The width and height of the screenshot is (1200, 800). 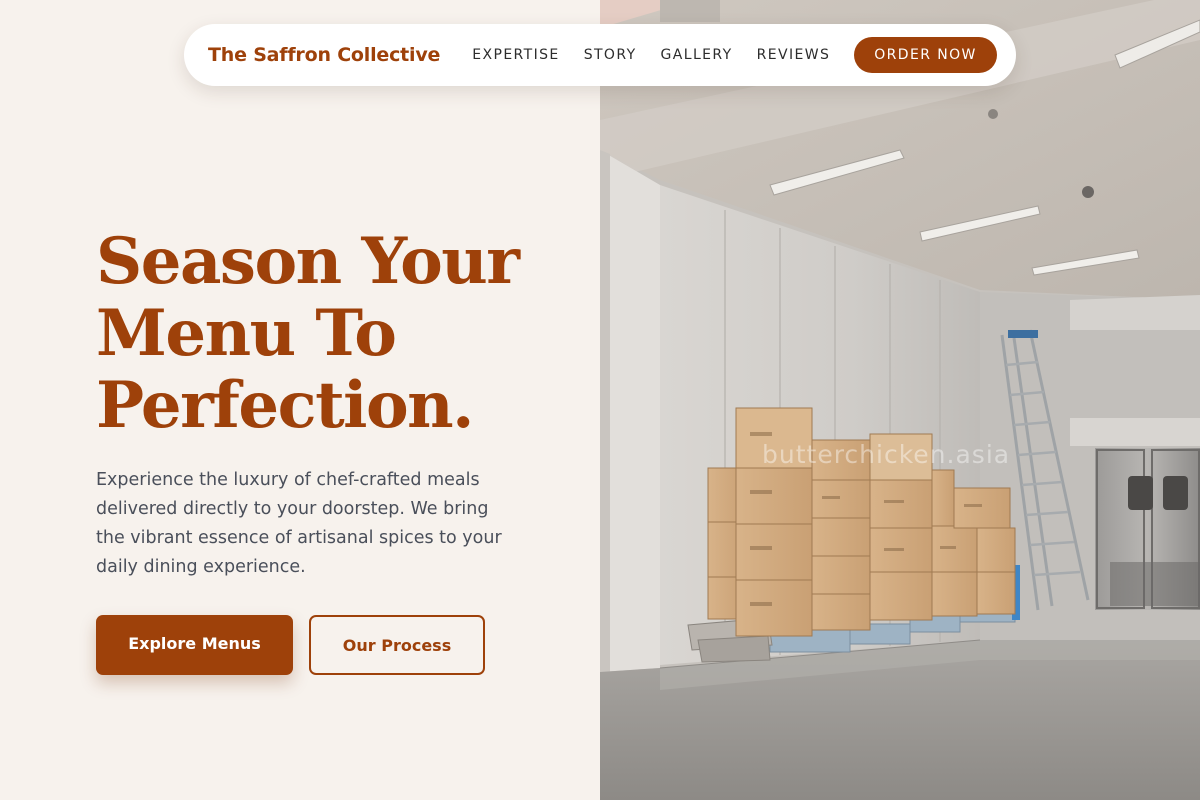 I want to click on hero-title-line-1: Season Your, so click(x=308, y=261).